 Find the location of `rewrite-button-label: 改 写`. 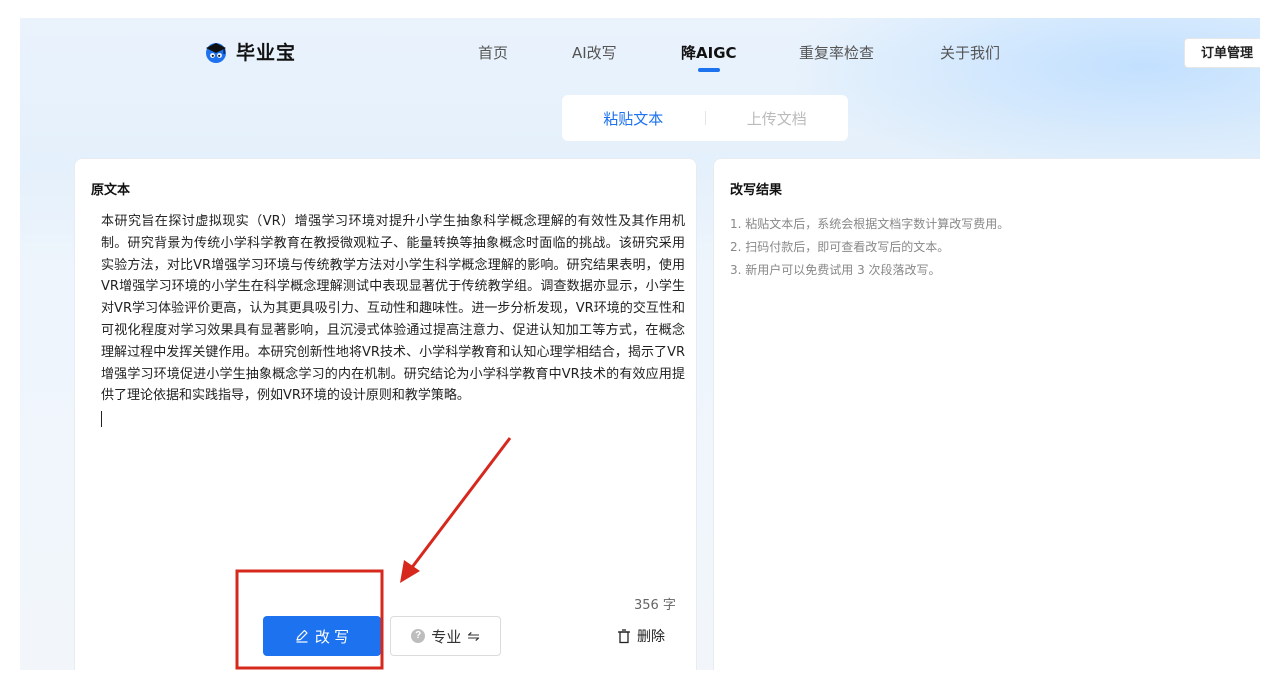

rewrite-button-label: 改 写 is located at coordinates (332, 637).